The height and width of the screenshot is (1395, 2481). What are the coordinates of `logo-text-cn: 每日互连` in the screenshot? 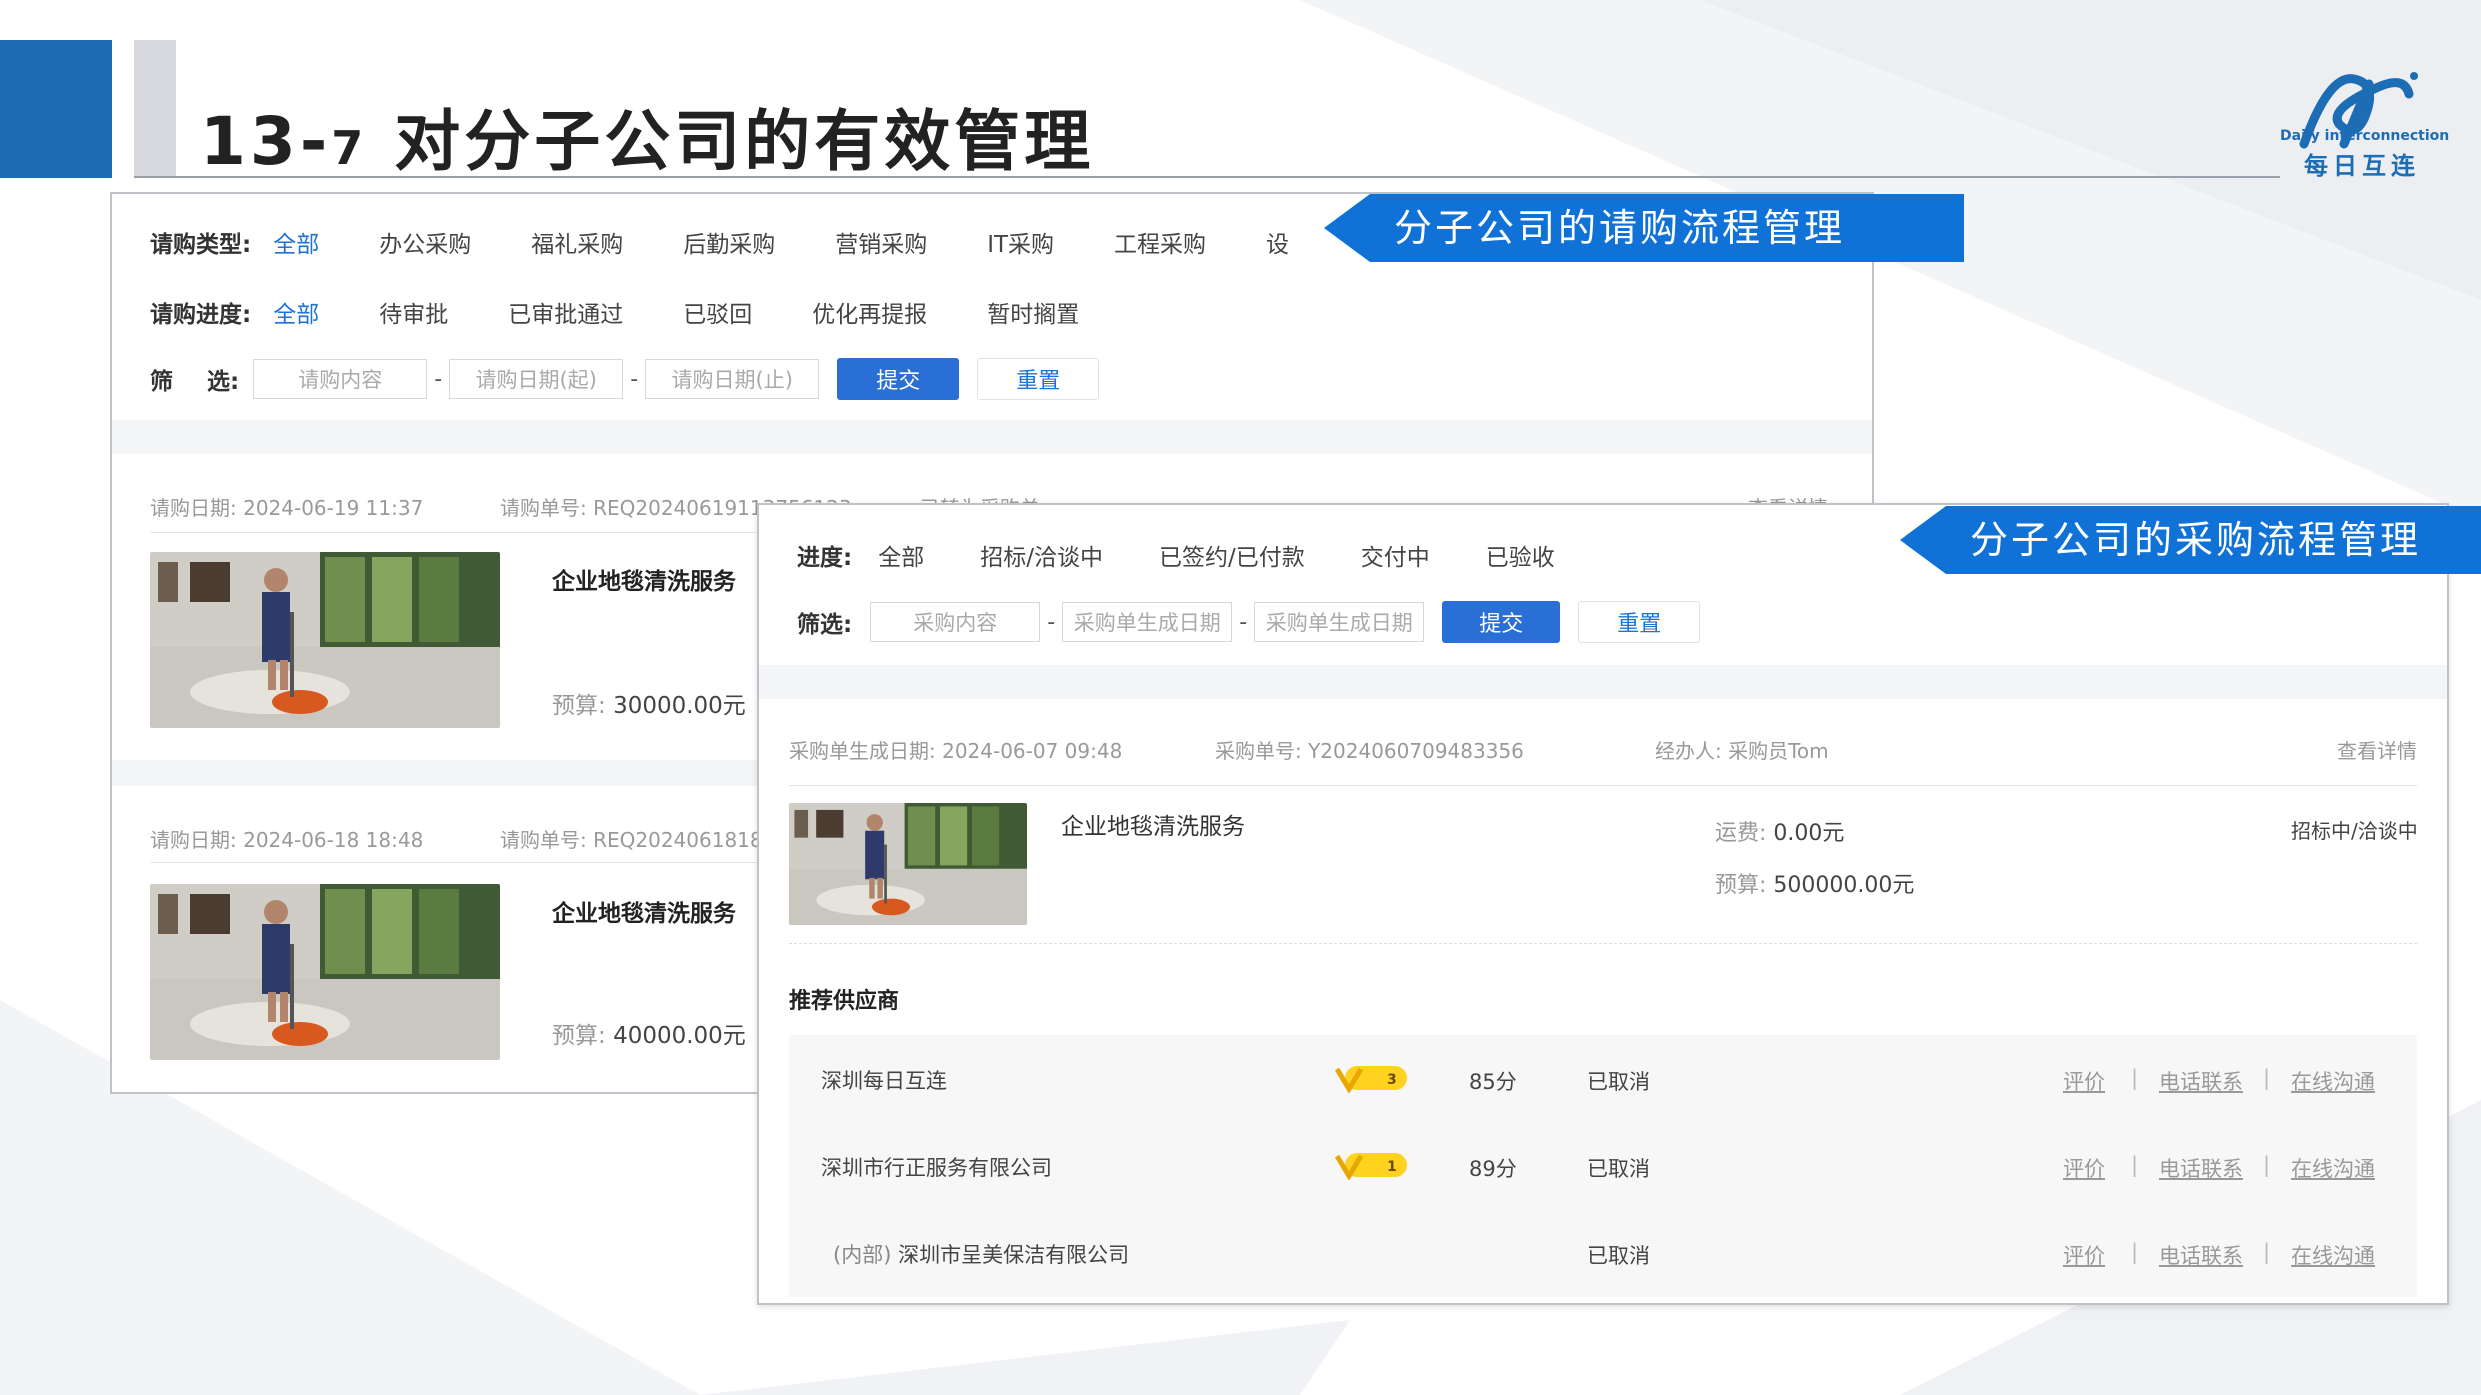 It's located at (2362, 166).